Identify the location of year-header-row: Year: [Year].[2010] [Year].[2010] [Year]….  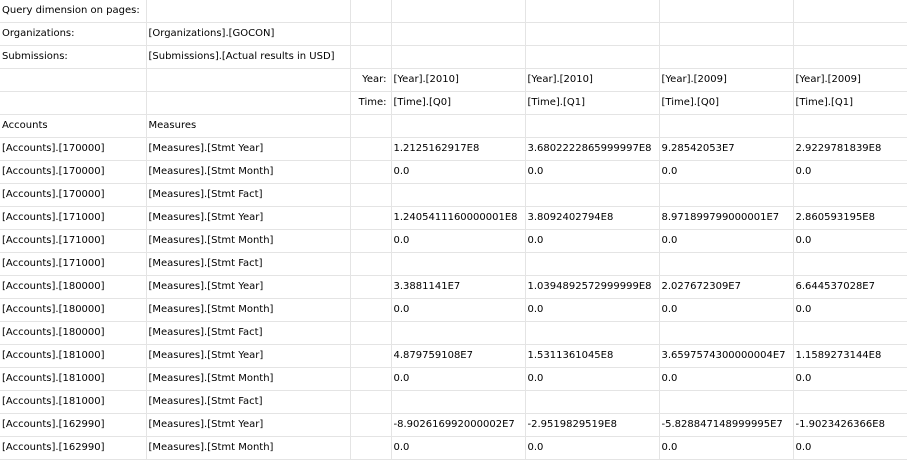
(453, 80).